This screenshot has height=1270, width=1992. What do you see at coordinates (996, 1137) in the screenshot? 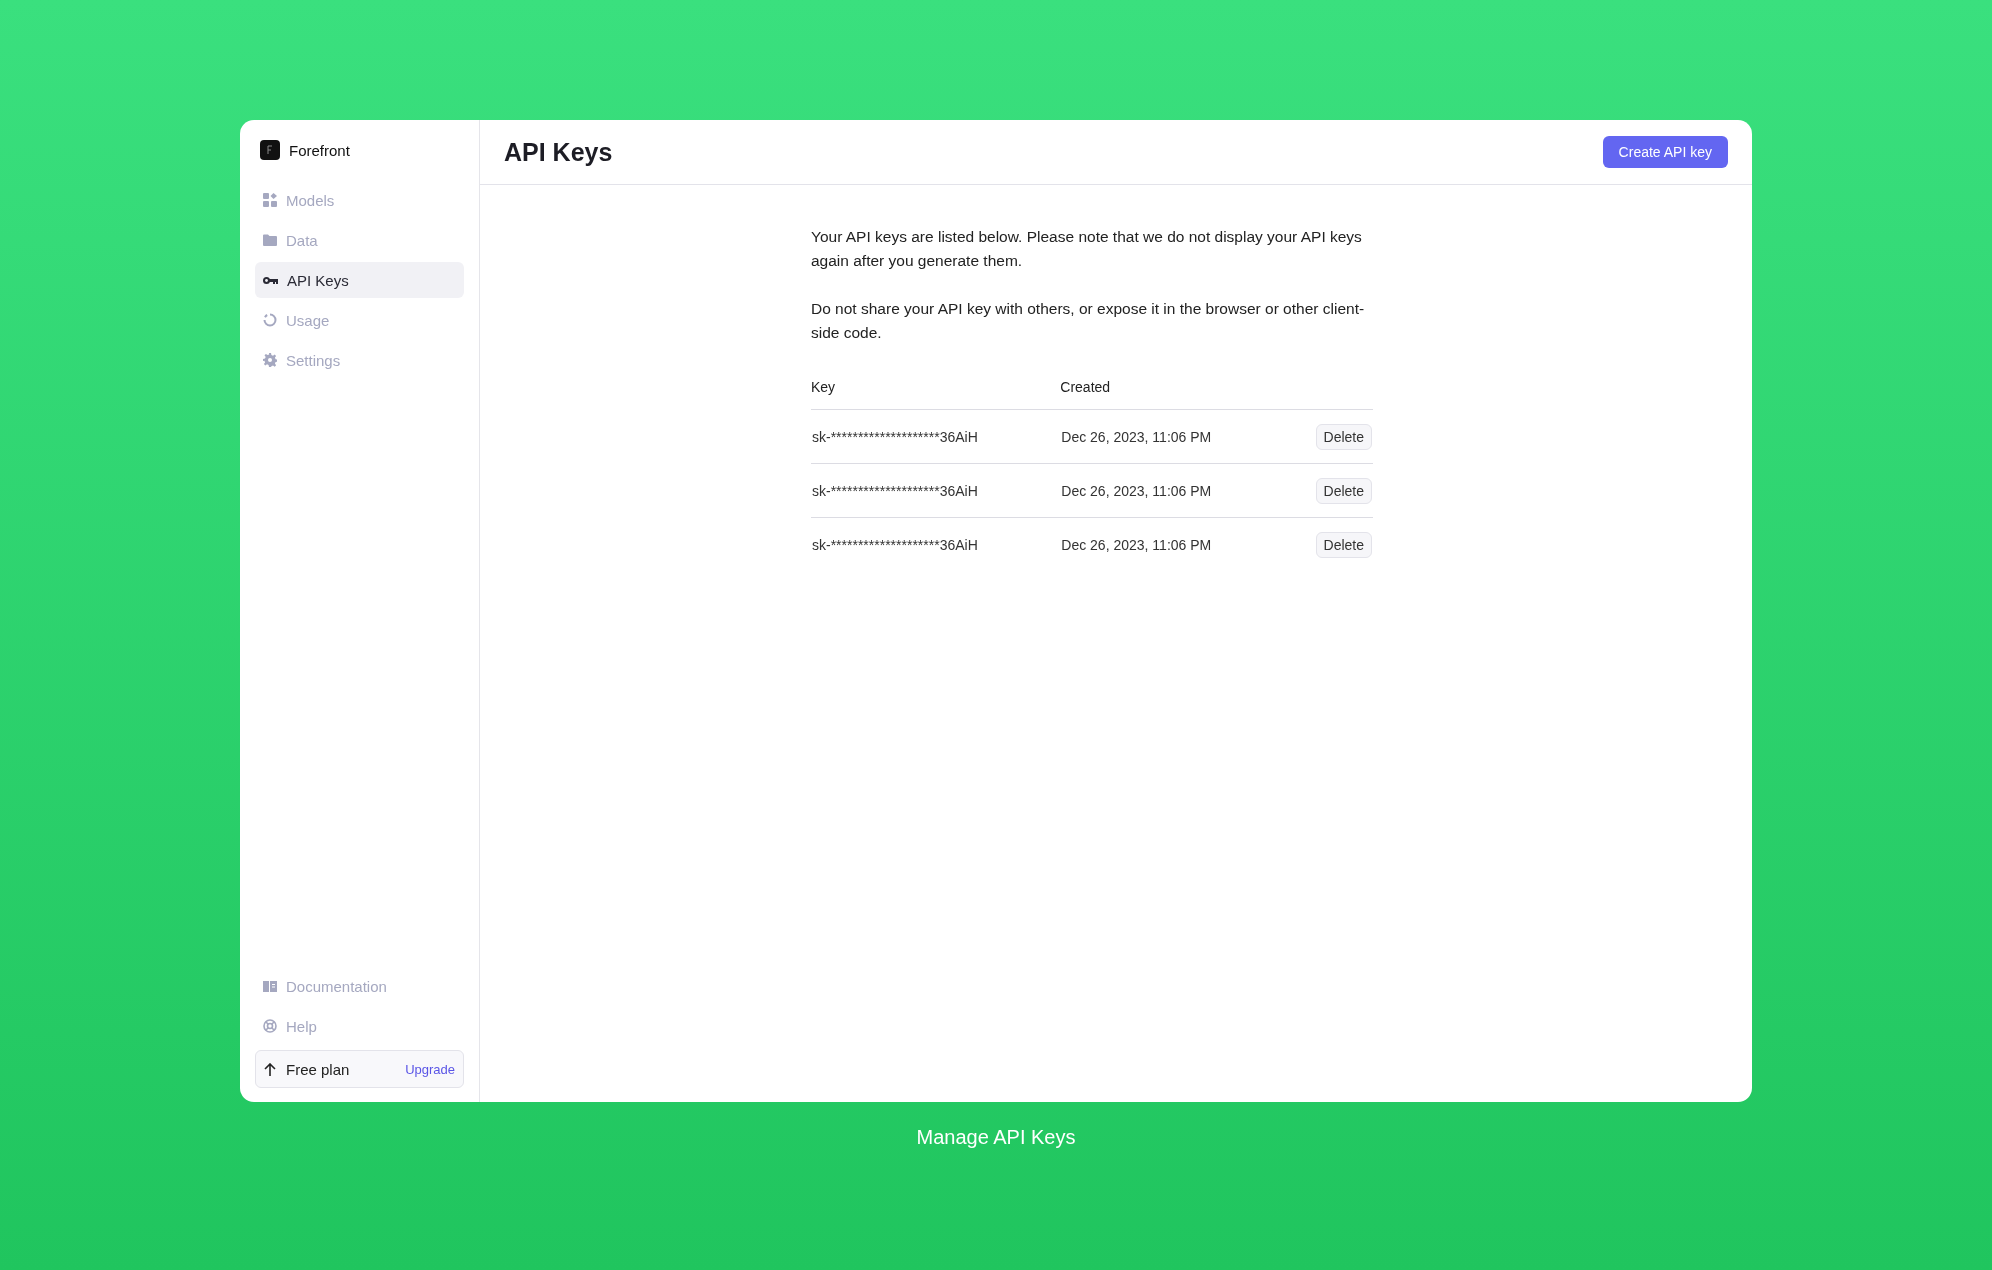
I see `caption: Manage API Keys` at bounding box center [996, 1137].